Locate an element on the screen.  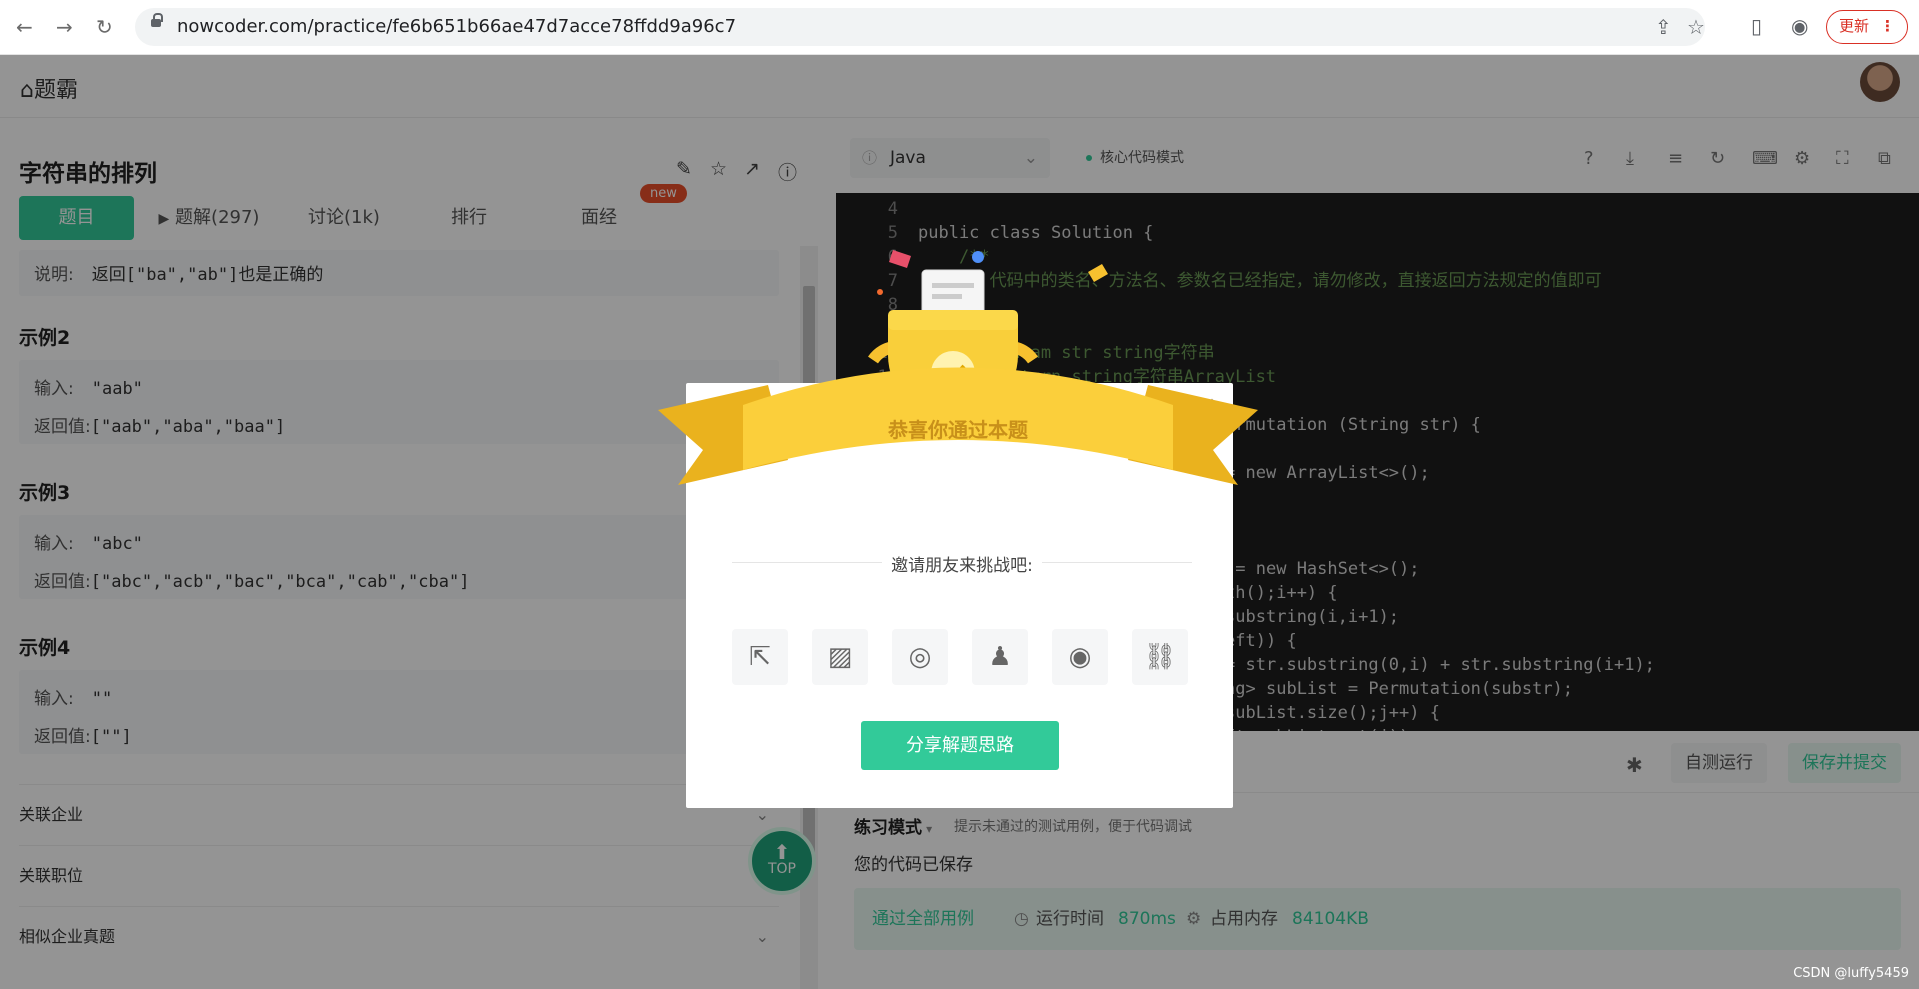
update-button: 更新 ⋮ is located at coordinates (1867, 27).